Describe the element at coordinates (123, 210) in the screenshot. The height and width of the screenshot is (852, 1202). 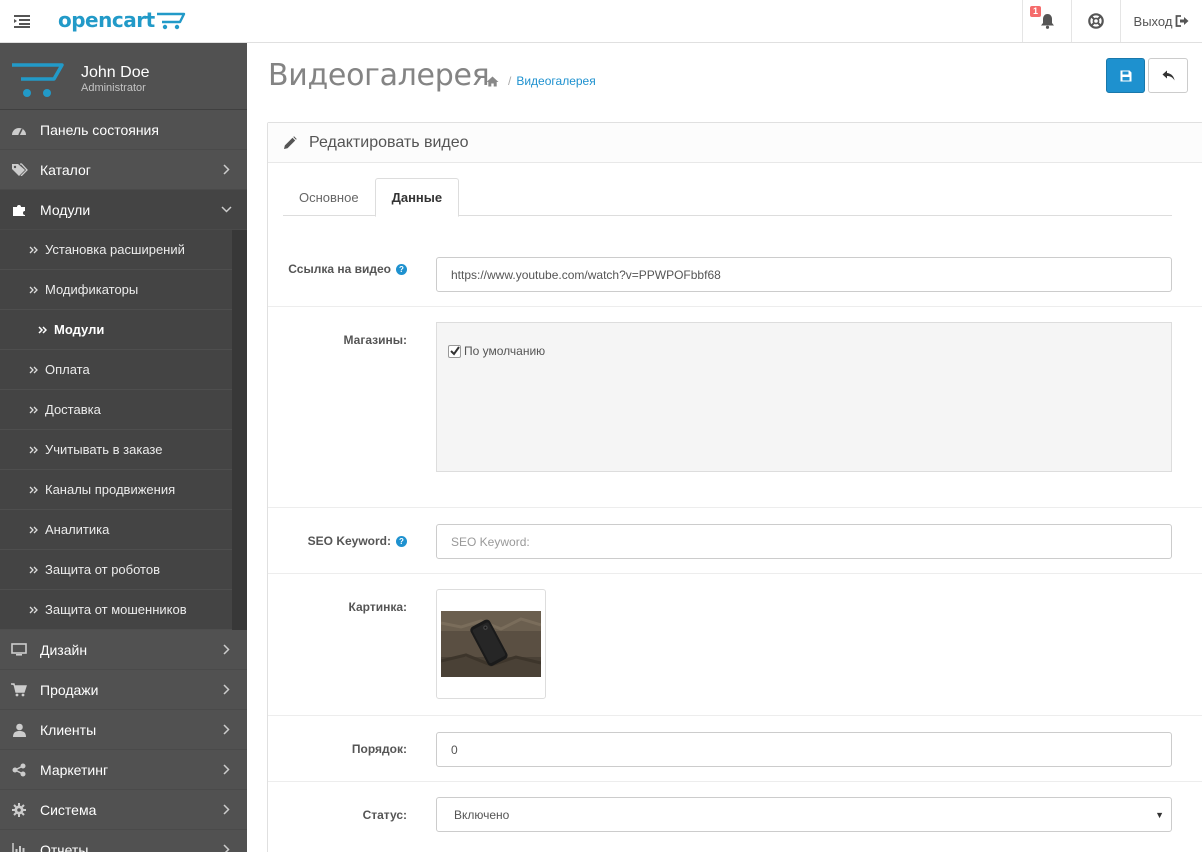
I see `sidebar-item-modules: Модули` at that location.